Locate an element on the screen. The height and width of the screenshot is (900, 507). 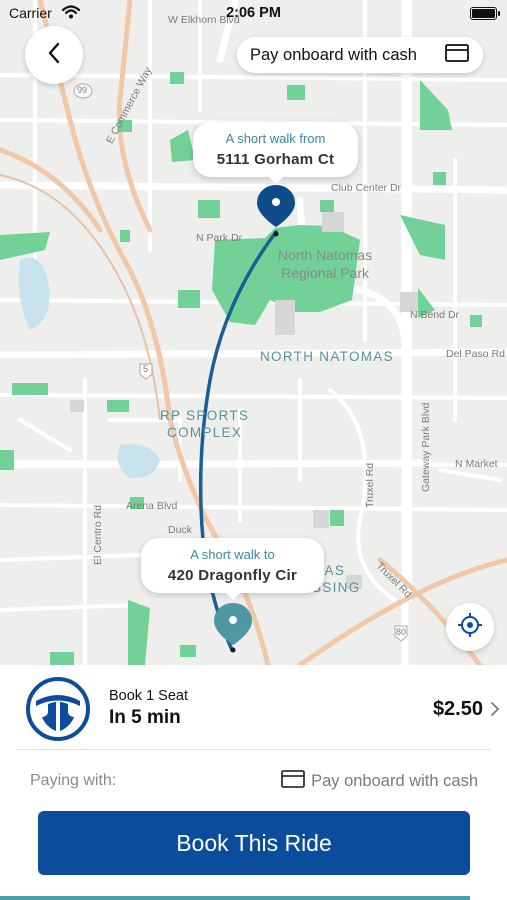
payment-method-label: Pay onboard with cash is located at coordinates (394, 781).